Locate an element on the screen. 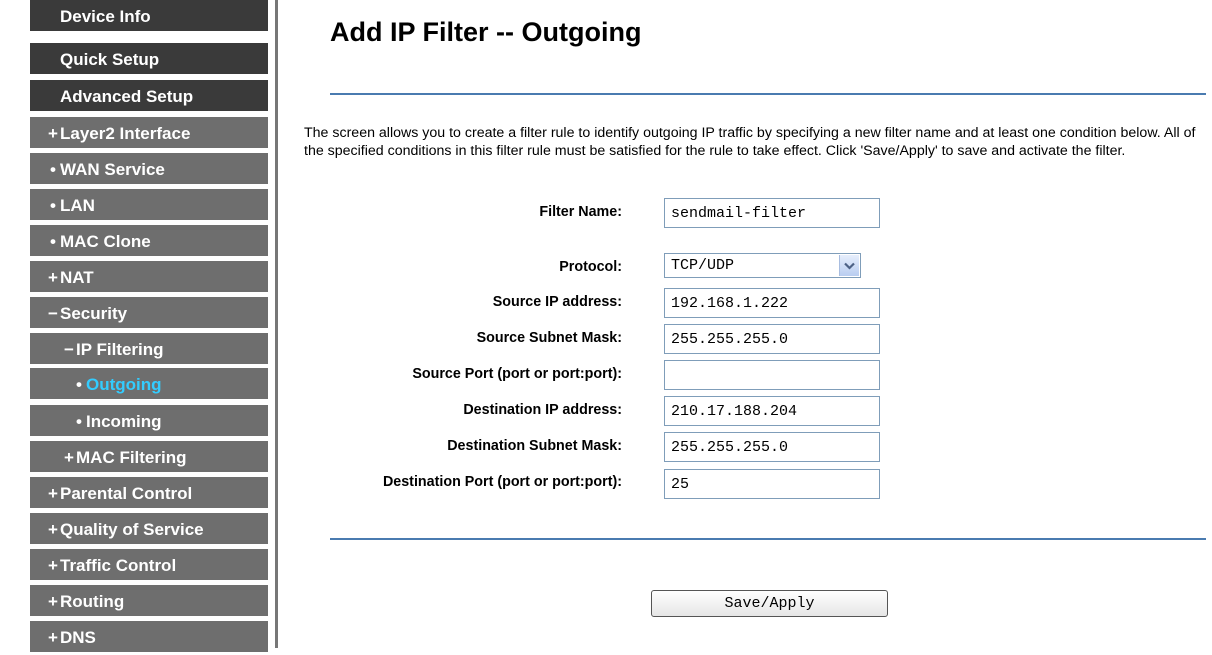 The image size is (1212, 655). sidebar-item-label: Layer2 Interface is located at coordinates (125, 133).